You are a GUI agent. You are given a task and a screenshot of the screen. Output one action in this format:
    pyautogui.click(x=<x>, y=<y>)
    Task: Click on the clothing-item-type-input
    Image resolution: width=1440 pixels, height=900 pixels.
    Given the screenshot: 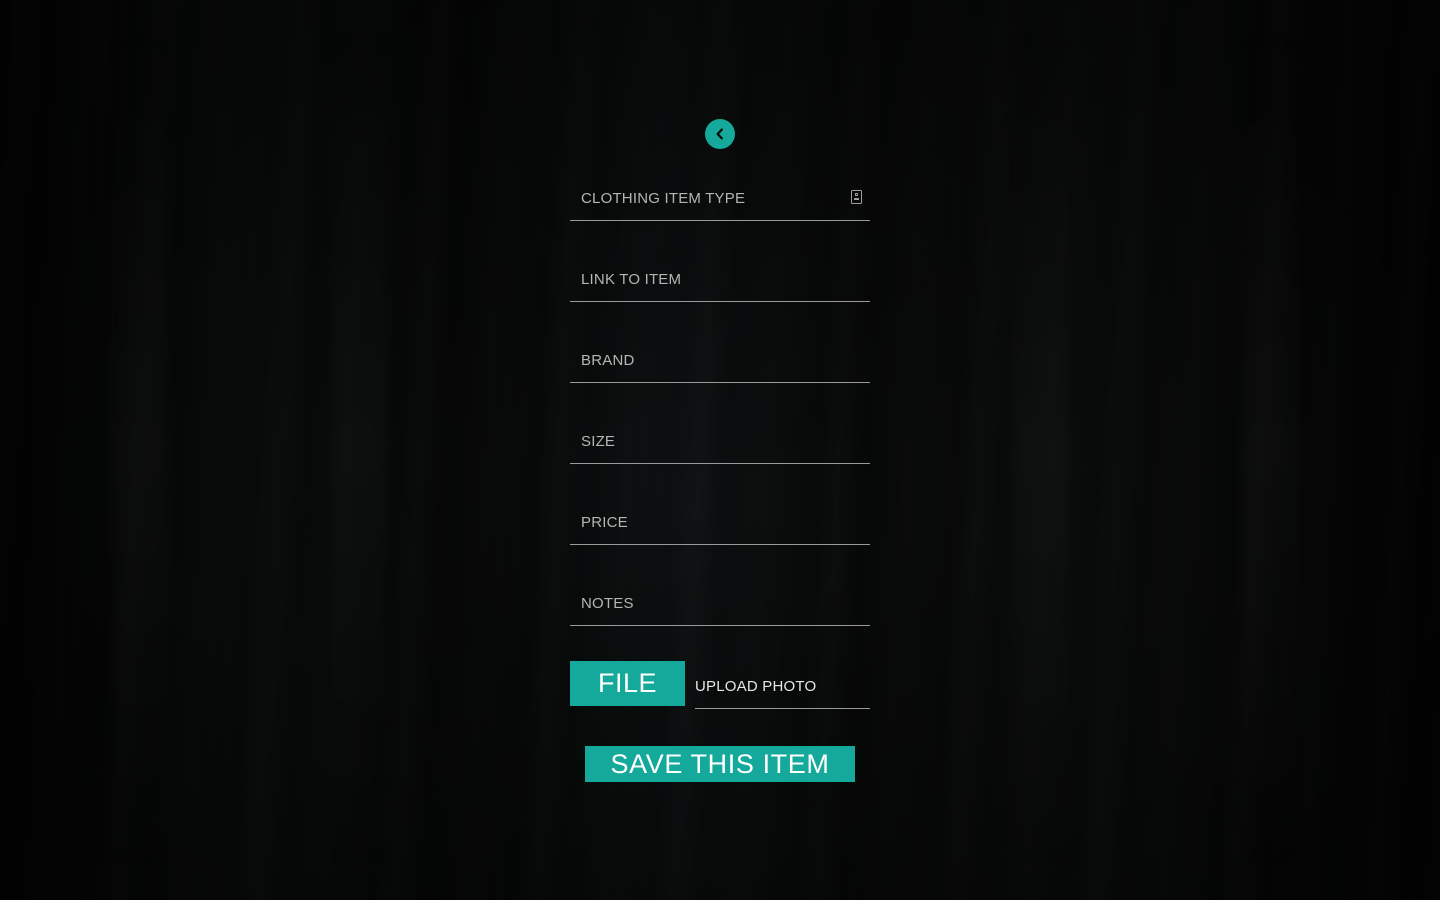 What is the action you would take?
    pyautogui.click(x=720, y=198)
    